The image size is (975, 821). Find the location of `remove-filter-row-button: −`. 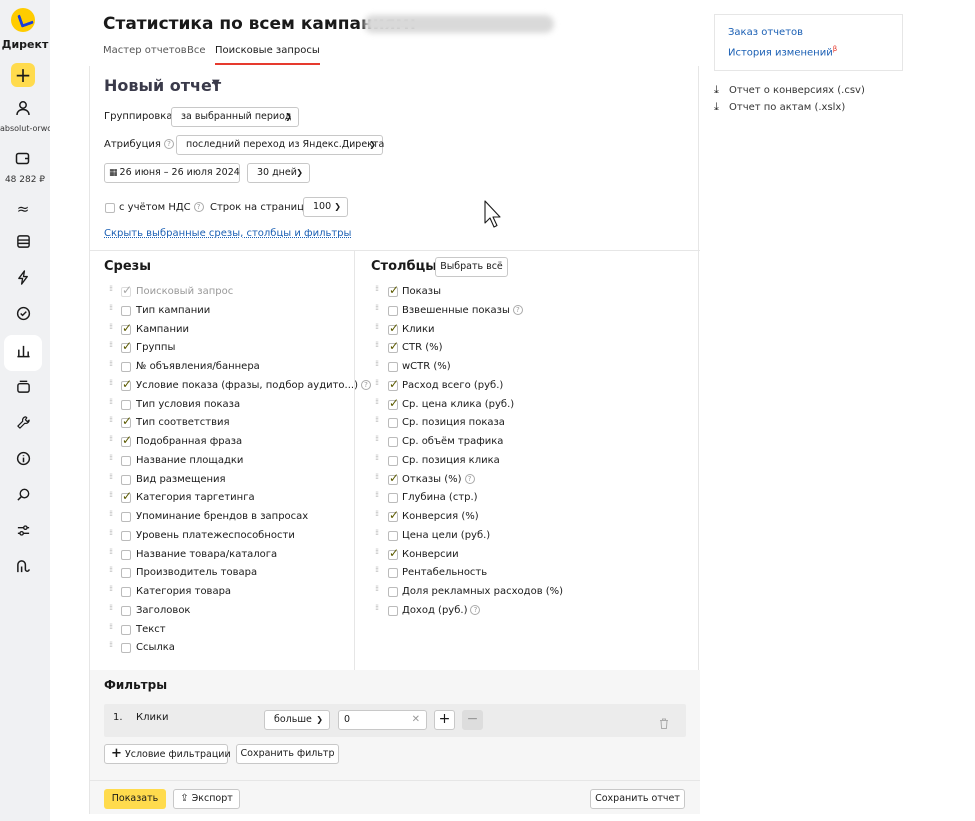

remove-filter-row-button: − is located at coordinates (472, 720).